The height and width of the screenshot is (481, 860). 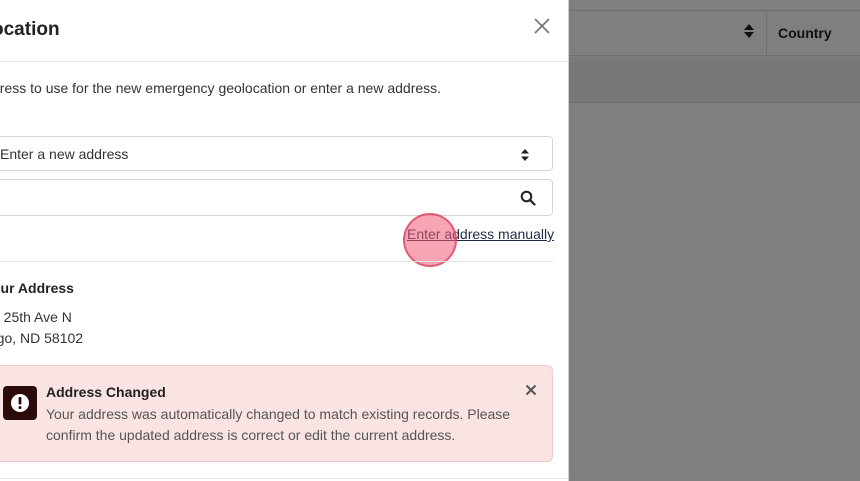 I want to click on search-icon, so click(x=528, y=198).